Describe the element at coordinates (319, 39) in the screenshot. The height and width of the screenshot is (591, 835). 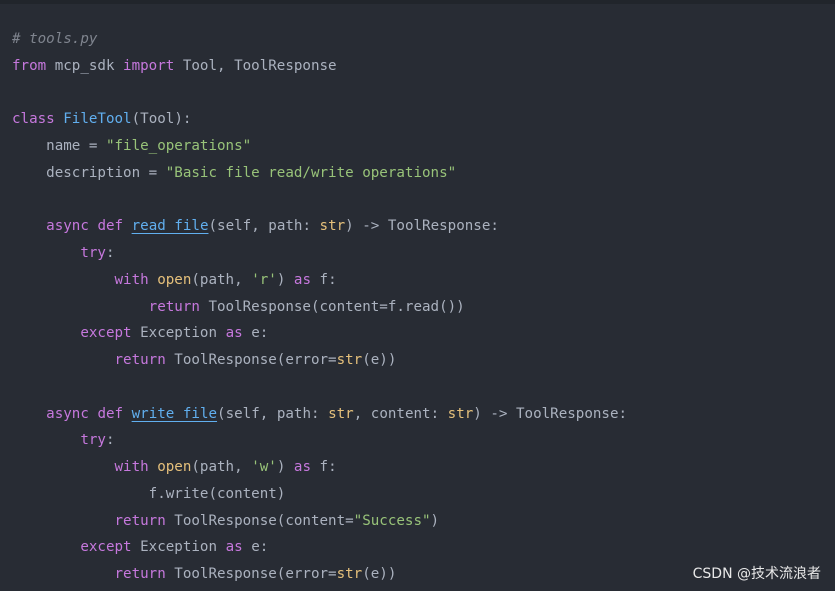
I see `code-line: # tools.py` at that location.